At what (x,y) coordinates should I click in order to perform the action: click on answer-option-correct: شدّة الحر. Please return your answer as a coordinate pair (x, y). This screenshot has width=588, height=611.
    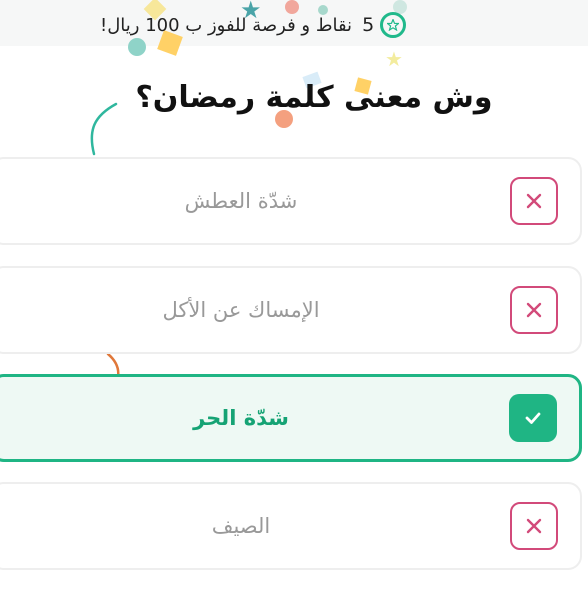
    Looking at the image, I should click on (291, 418).